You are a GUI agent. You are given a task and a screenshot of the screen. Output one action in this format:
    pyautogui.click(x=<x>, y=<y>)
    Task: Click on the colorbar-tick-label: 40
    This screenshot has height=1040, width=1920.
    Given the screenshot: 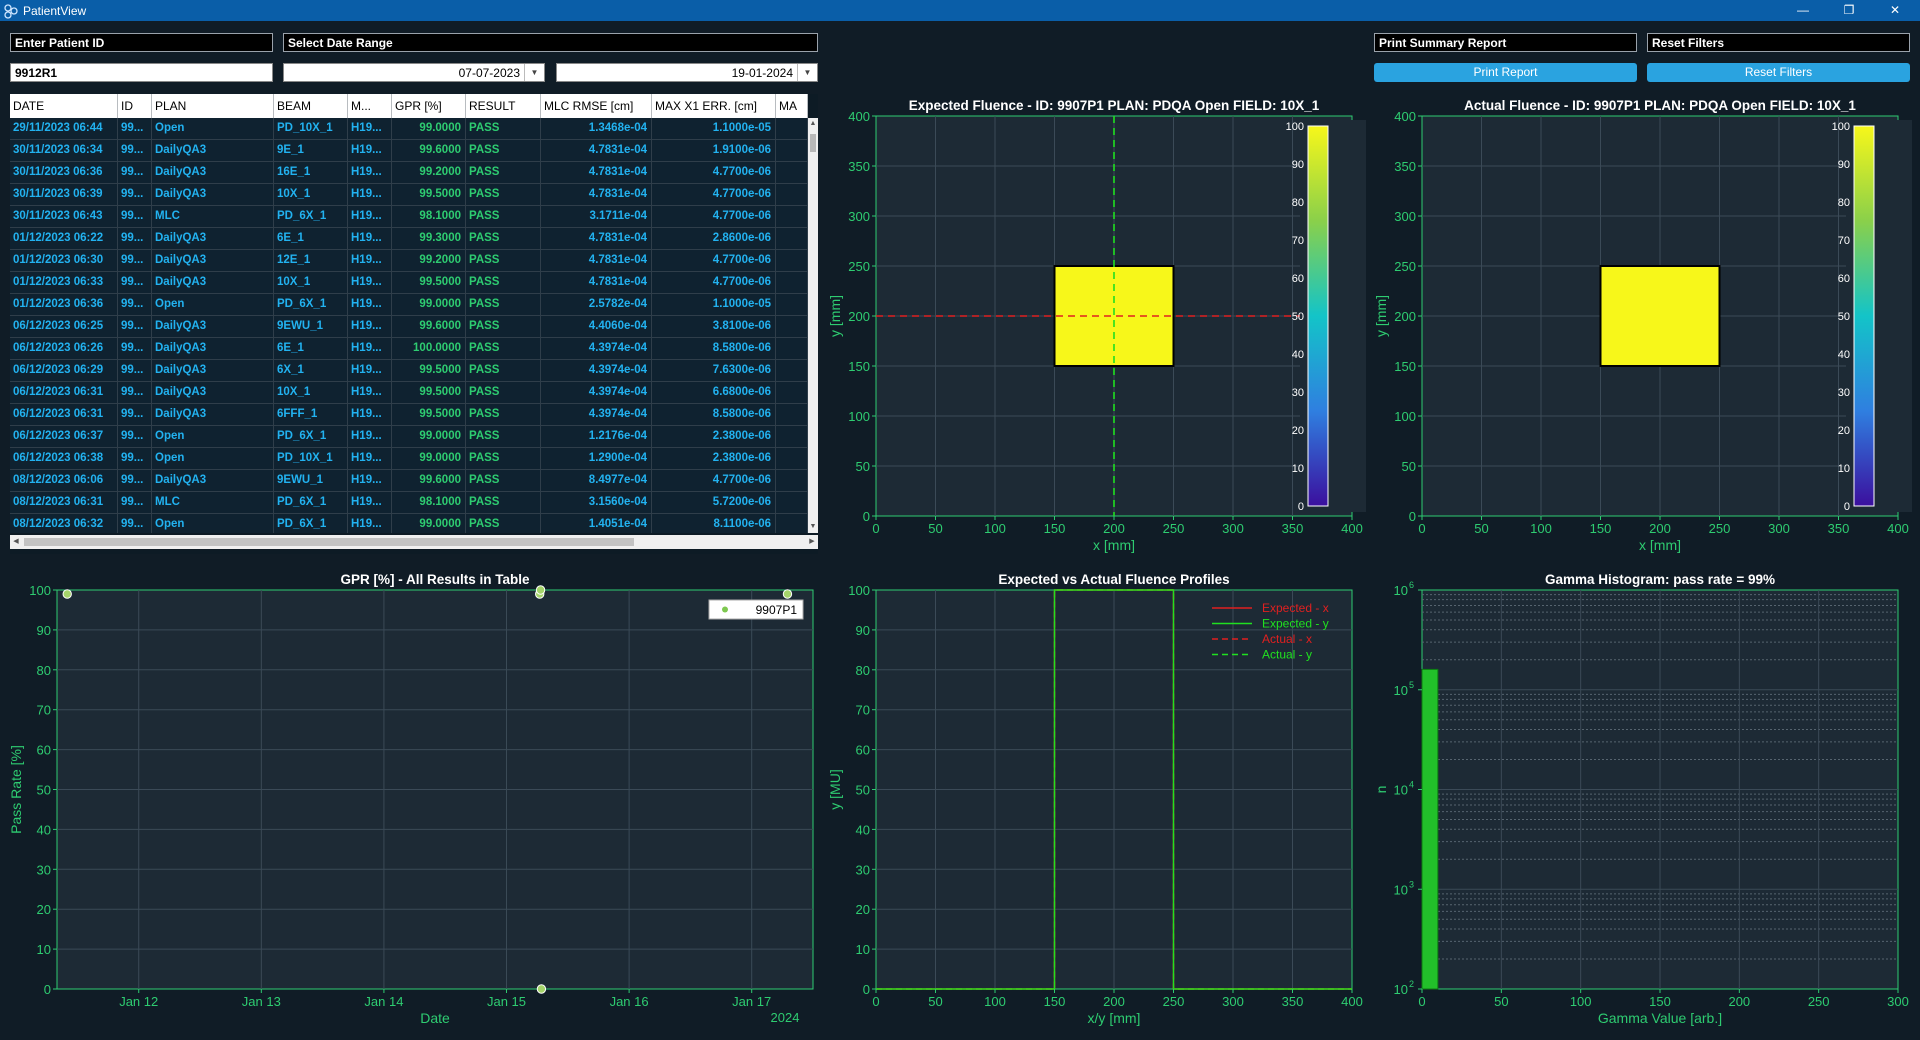 What is the action you would take?
    pyautogui.click(x=1844, y=355)
    